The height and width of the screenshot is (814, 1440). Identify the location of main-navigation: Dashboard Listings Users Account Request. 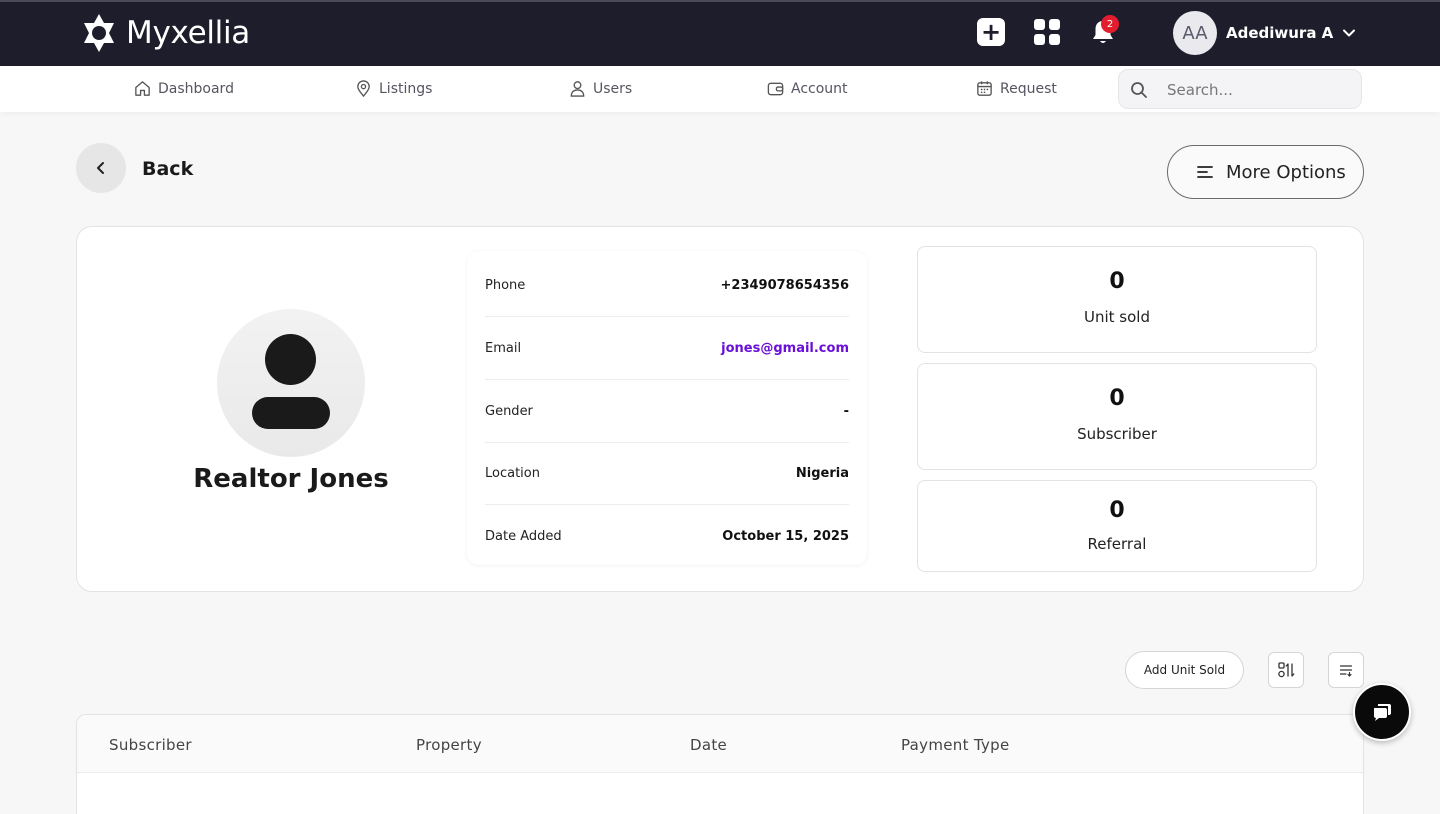
(720, 89).